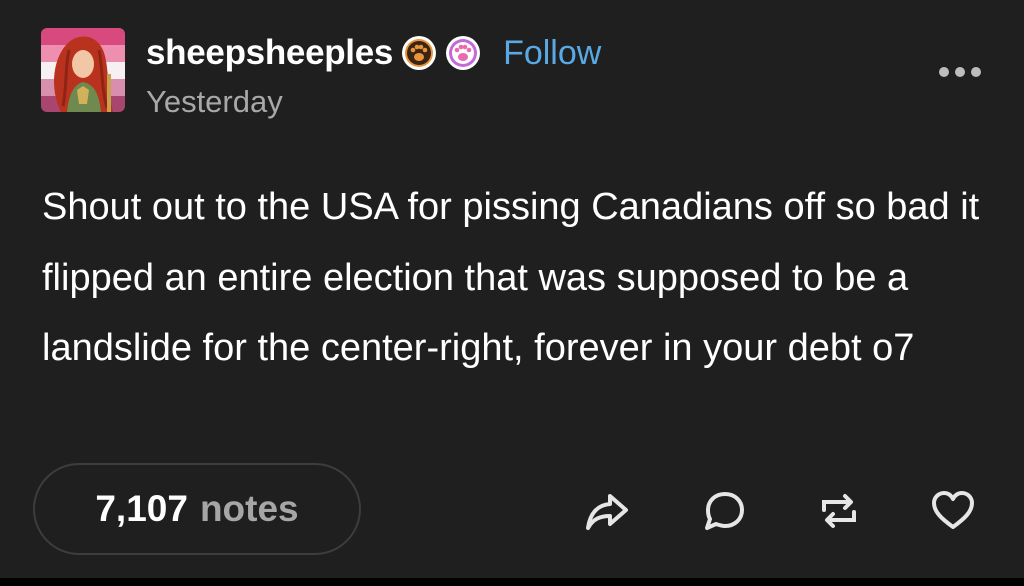 The height and width of the screenshot is (586, 1024). What do you see at coordinates (960, 72) in the screenshot?
I see `ellipsis-icon` at bounding box center [960, 72].